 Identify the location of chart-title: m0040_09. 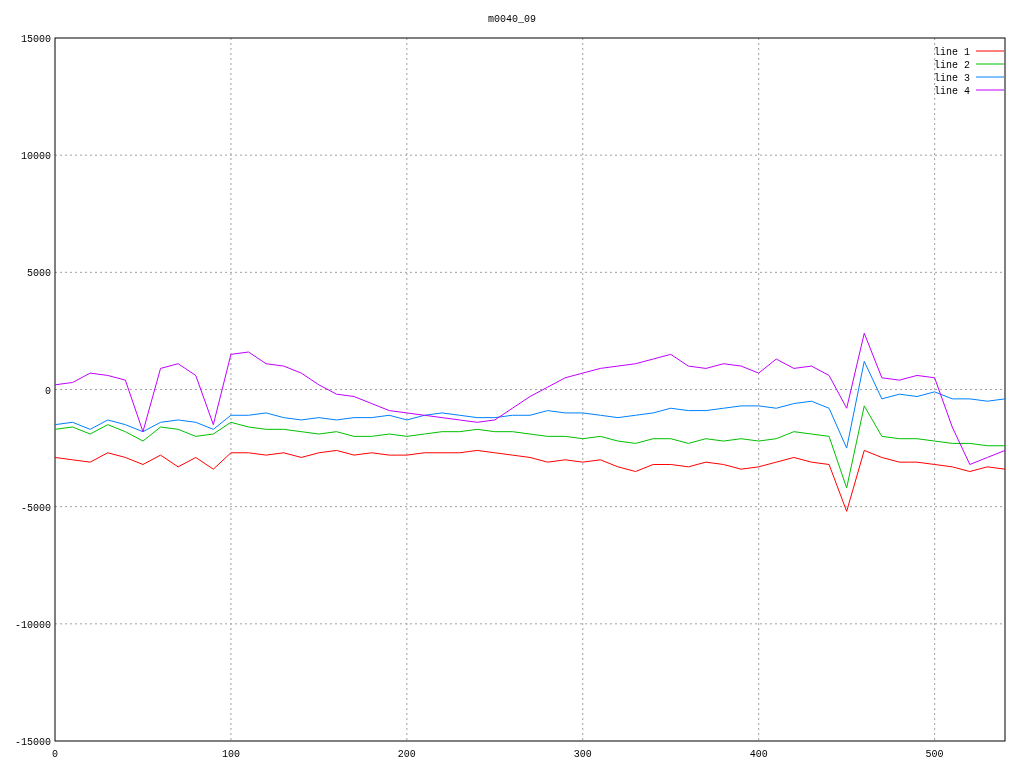
(512, 19).